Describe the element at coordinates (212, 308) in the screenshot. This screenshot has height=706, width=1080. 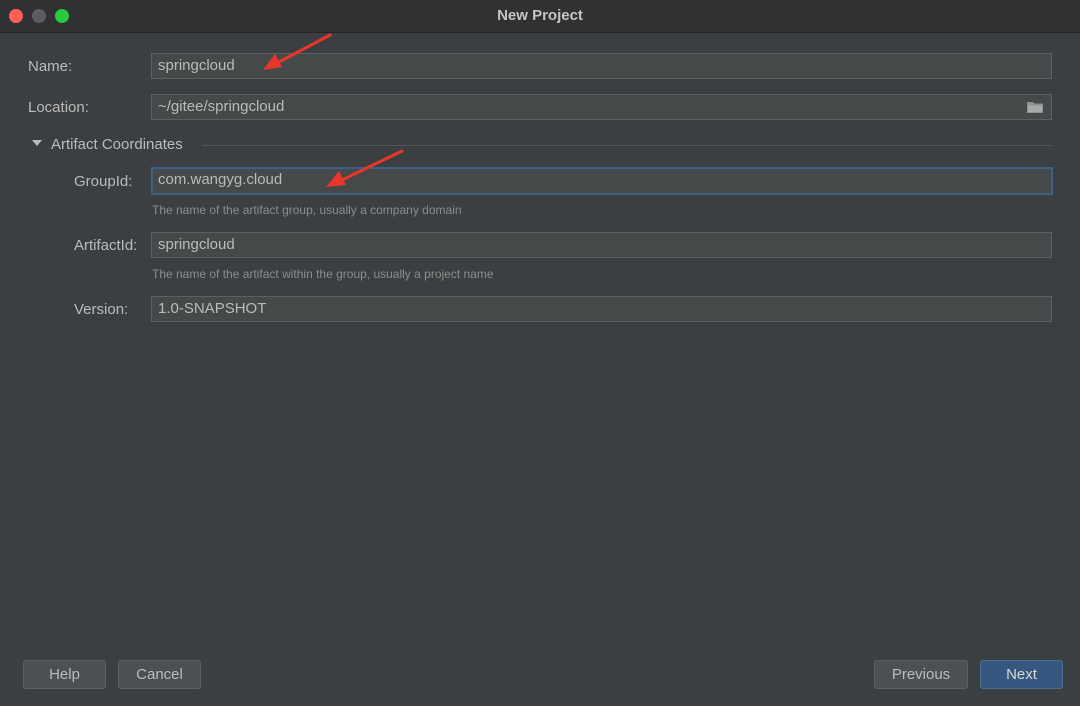
I see `version-input-value: 1.0-SNAPSHOT` at that location.